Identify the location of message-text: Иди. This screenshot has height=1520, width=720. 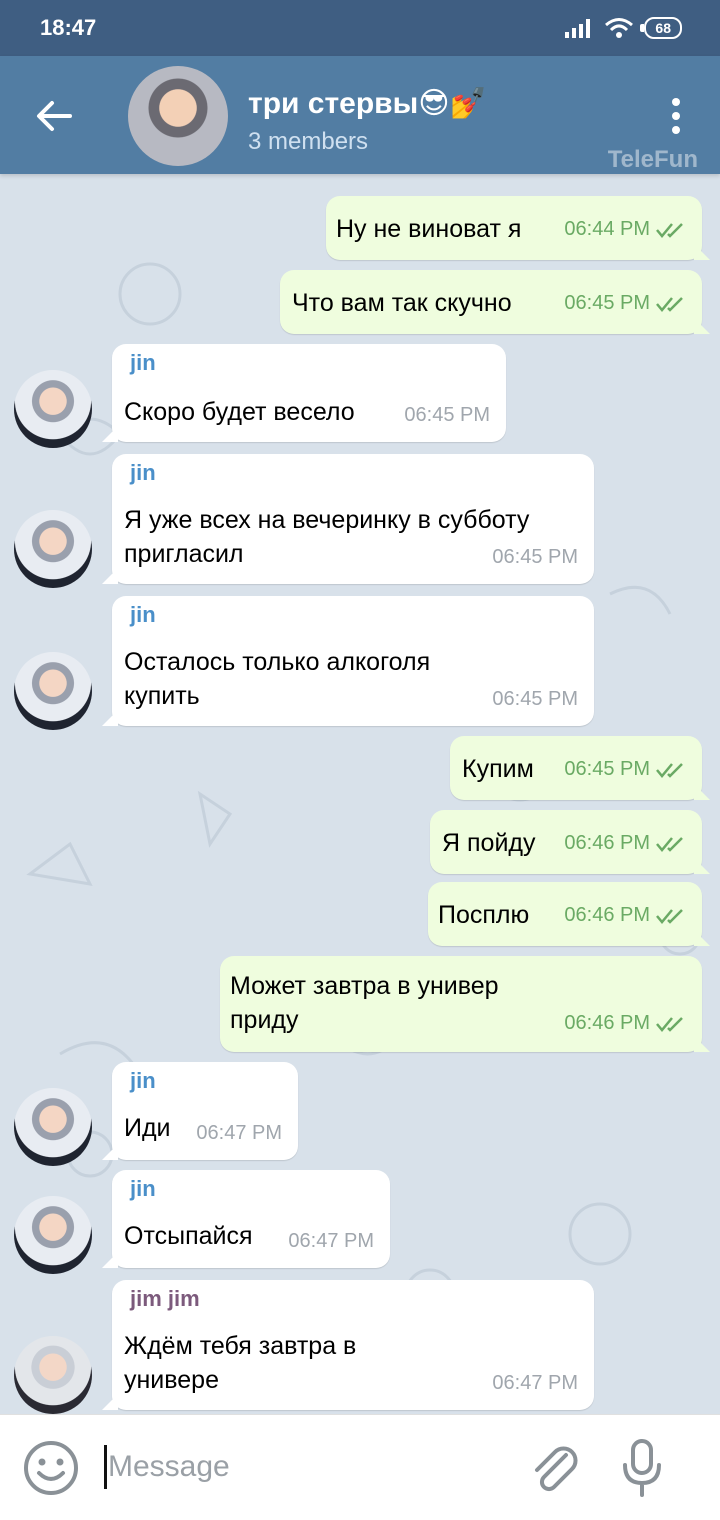
(147, 1128).